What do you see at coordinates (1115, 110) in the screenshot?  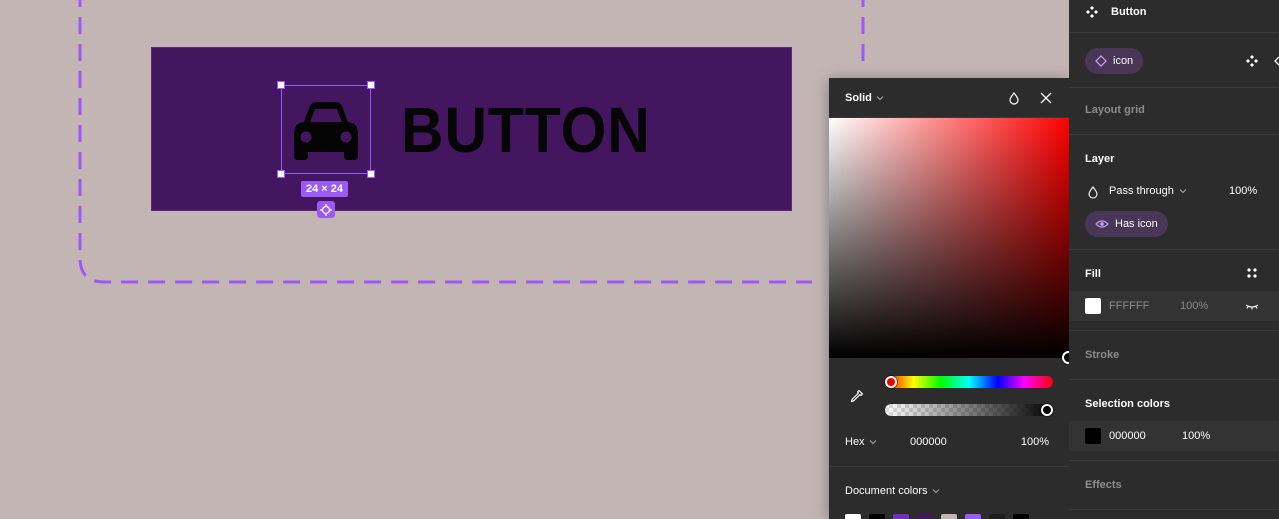 I see `layout-grid-title: Layout grid` at bounding box center [1115, 110].